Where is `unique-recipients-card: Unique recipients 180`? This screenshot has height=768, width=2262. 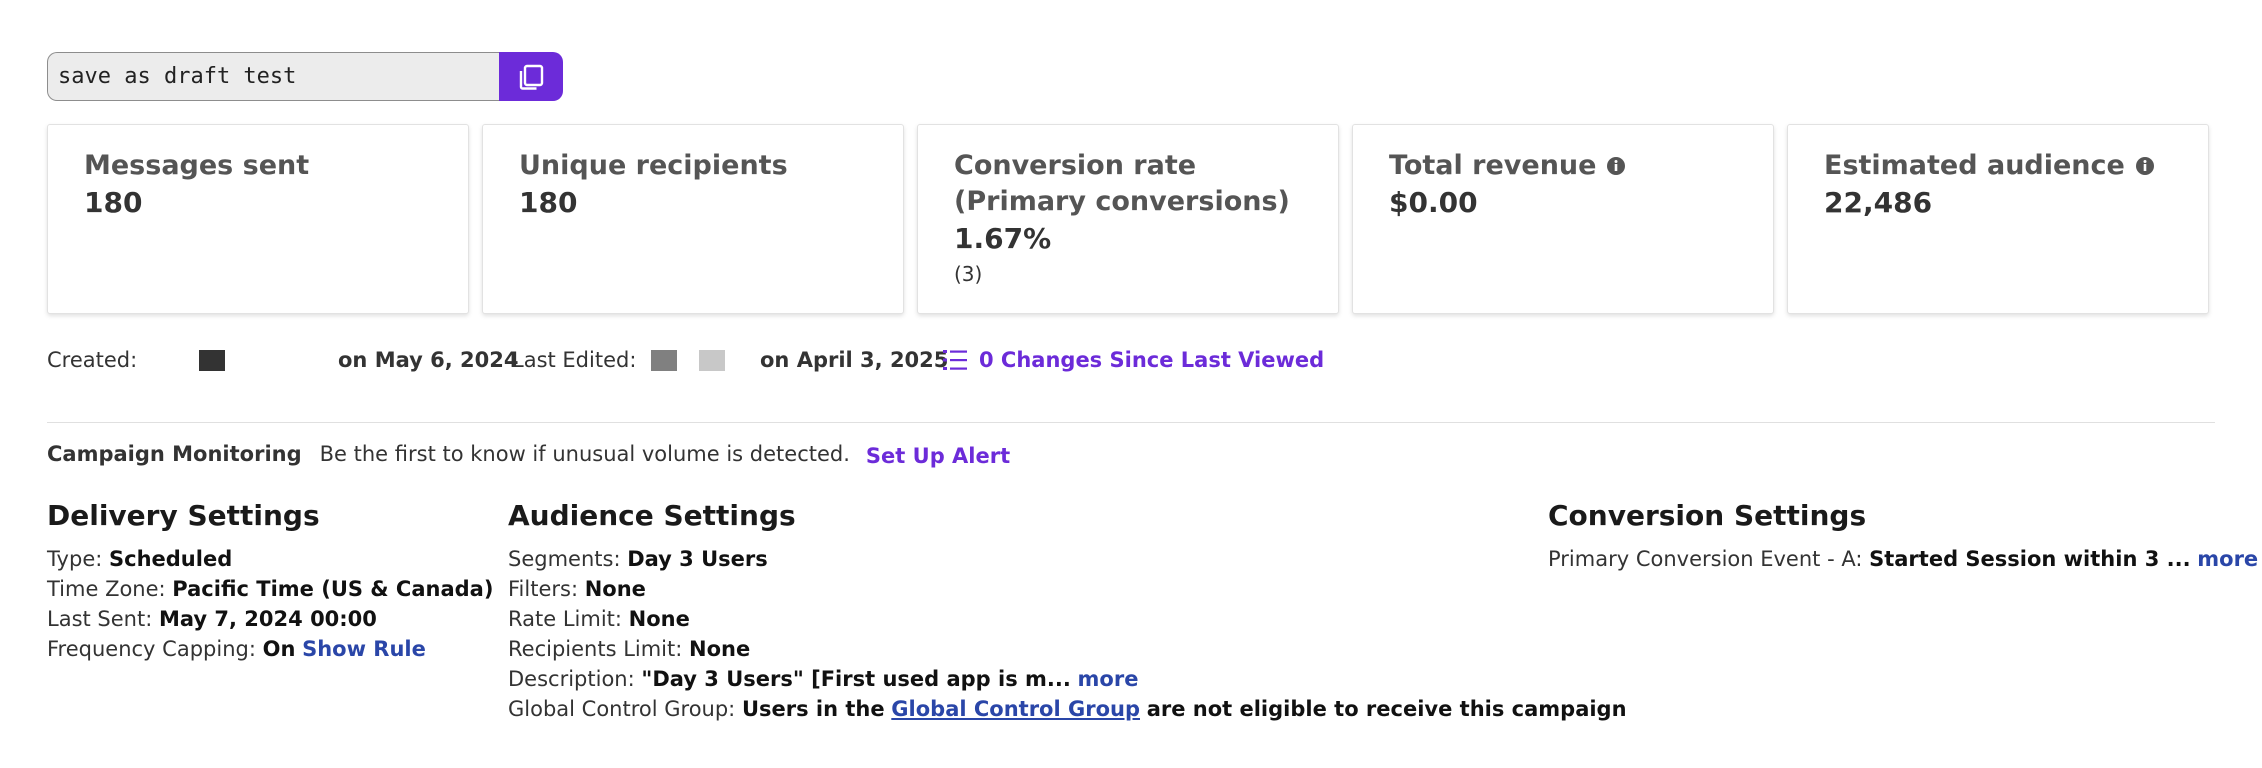
unique-recipients-card: Unique recipients 180 is located at coordinates (693, 219).